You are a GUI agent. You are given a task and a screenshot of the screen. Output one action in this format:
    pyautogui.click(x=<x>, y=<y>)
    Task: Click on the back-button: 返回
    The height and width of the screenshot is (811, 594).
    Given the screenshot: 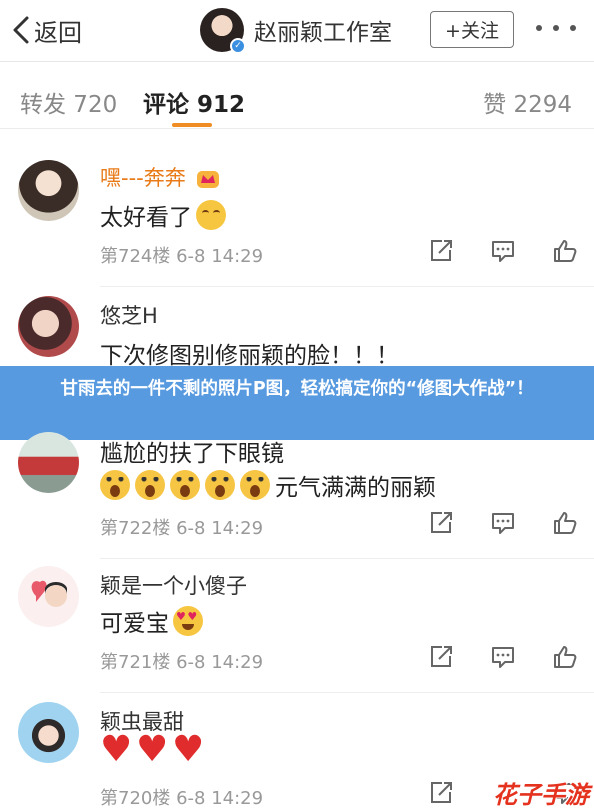 What is the action you would take?
    pyautogui.click(x=46, y=30)
    